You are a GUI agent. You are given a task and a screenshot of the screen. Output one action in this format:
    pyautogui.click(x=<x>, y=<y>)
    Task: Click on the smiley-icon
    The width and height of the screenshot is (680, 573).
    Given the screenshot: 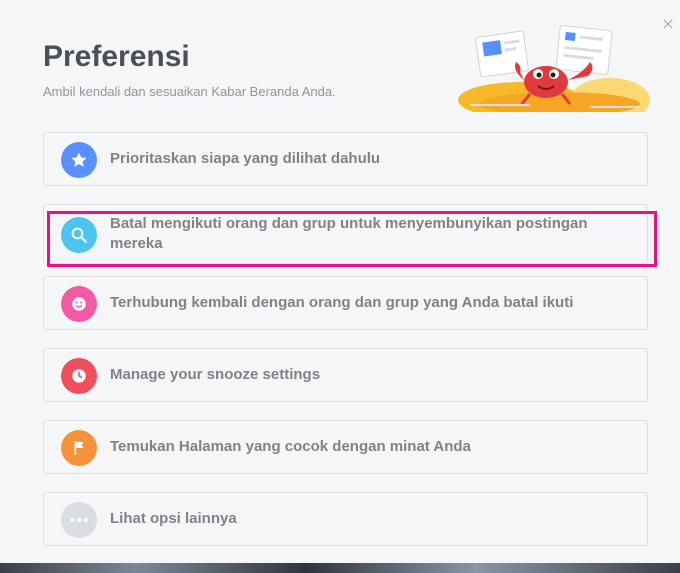 What is the action you would take?
    pyautogui.click(x=79, y=304)
    